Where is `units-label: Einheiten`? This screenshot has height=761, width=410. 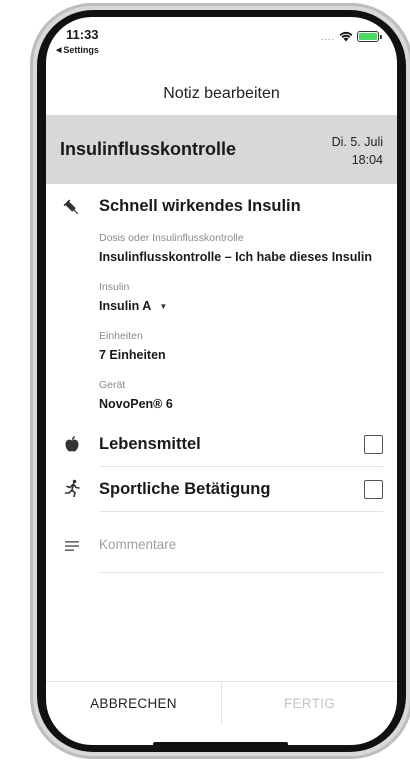 units-label: Einheiten is located at coordinates (121, 336).